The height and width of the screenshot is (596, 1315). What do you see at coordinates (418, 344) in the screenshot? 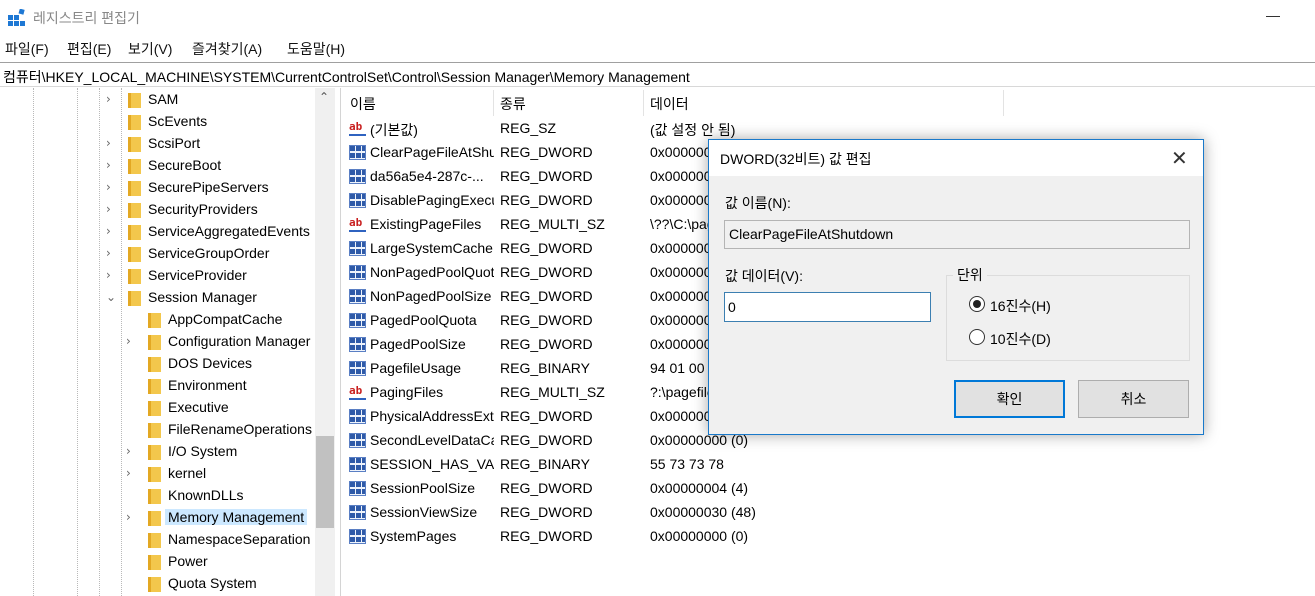
I see `value-name: PagedPoolSize` at bounding box center [418, 344].